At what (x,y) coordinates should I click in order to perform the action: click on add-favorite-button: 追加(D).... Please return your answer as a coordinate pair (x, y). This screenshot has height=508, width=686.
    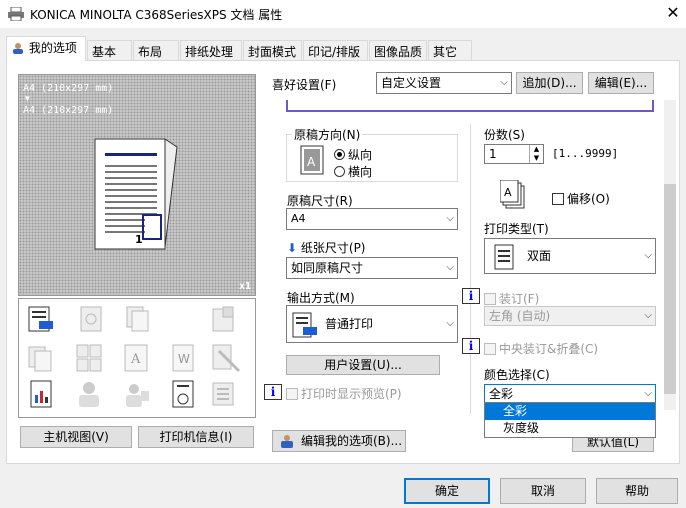
    Looking at the image, I should click on (549, 83).